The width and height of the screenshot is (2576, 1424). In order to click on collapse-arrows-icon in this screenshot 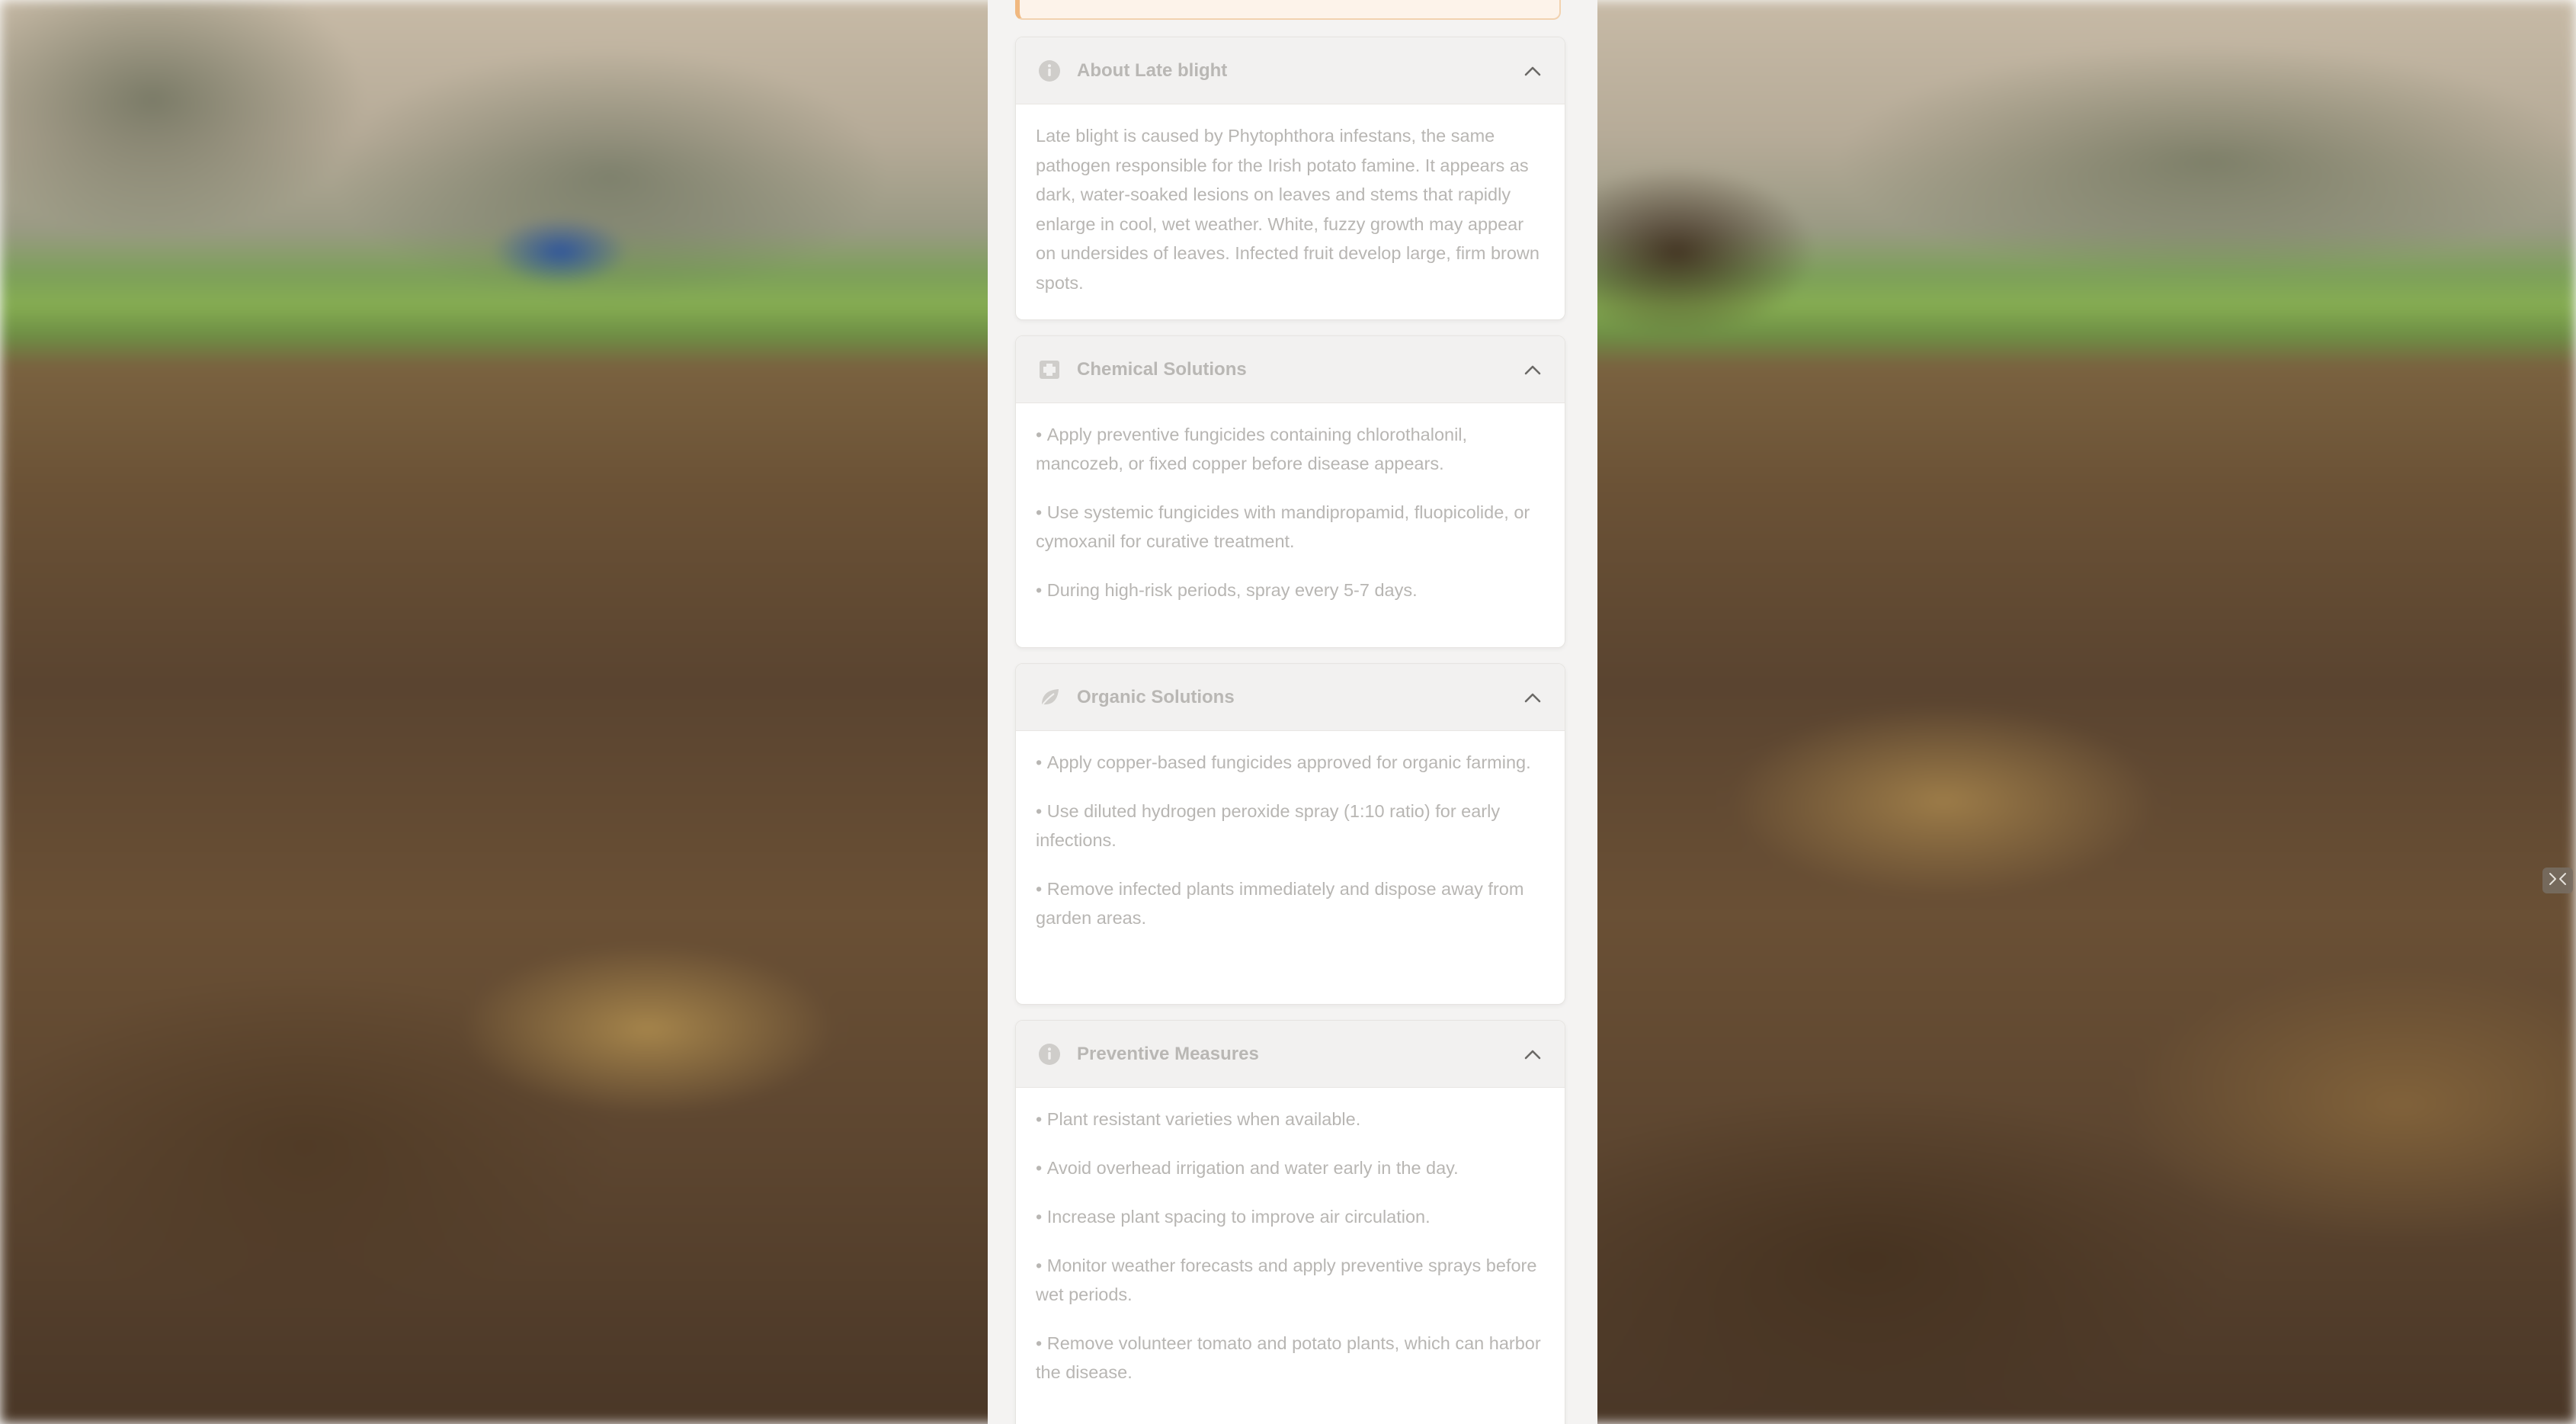, I will do `click(2558, 881)`.